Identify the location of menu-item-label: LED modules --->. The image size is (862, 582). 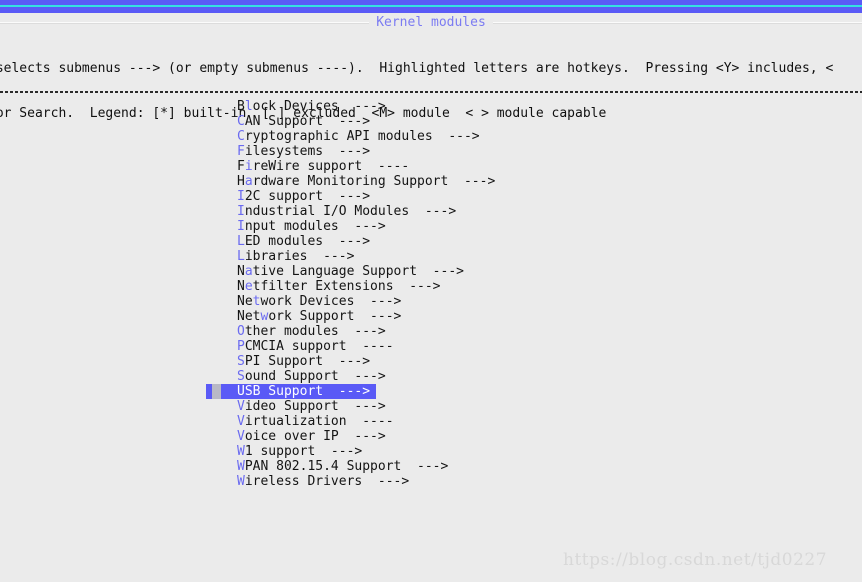
(303, 241).